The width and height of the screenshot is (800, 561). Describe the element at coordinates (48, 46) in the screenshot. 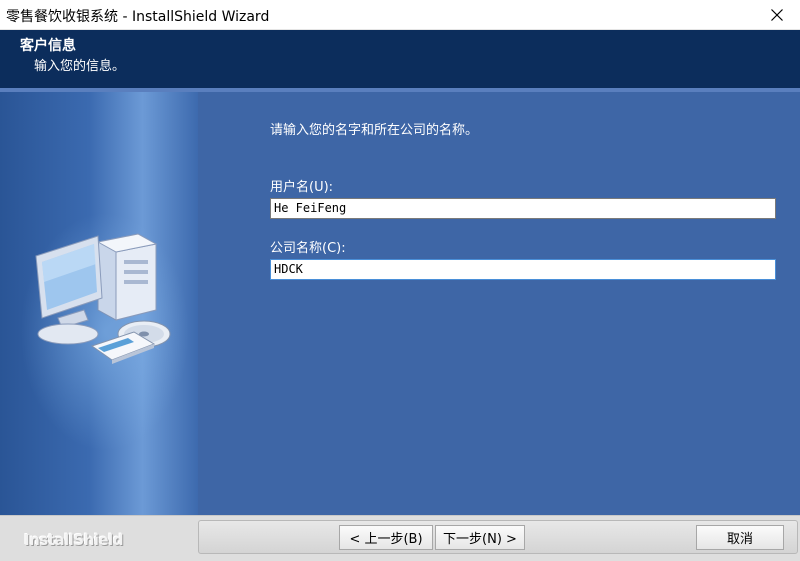

I see `header-title: 客户信息` at that location.